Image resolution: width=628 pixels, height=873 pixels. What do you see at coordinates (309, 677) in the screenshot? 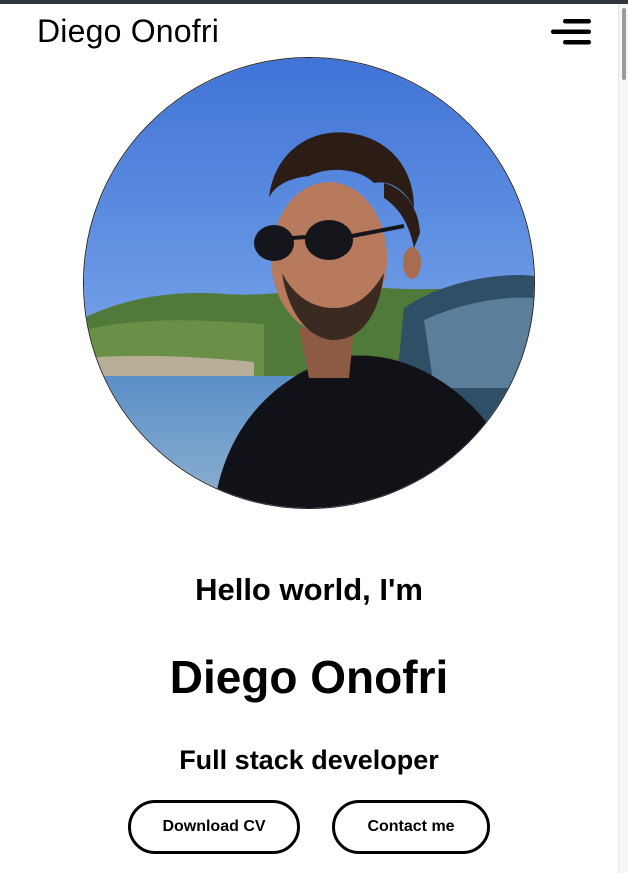
I see `hero-name: Diego Onofri` at bounding box center [309, 677].